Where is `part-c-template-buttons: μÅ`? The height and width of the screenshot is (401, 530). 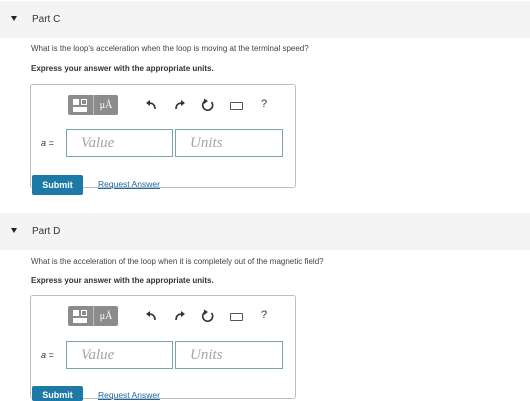
part-c-template-buttons: μÅ is located at coordinates (93, 105).